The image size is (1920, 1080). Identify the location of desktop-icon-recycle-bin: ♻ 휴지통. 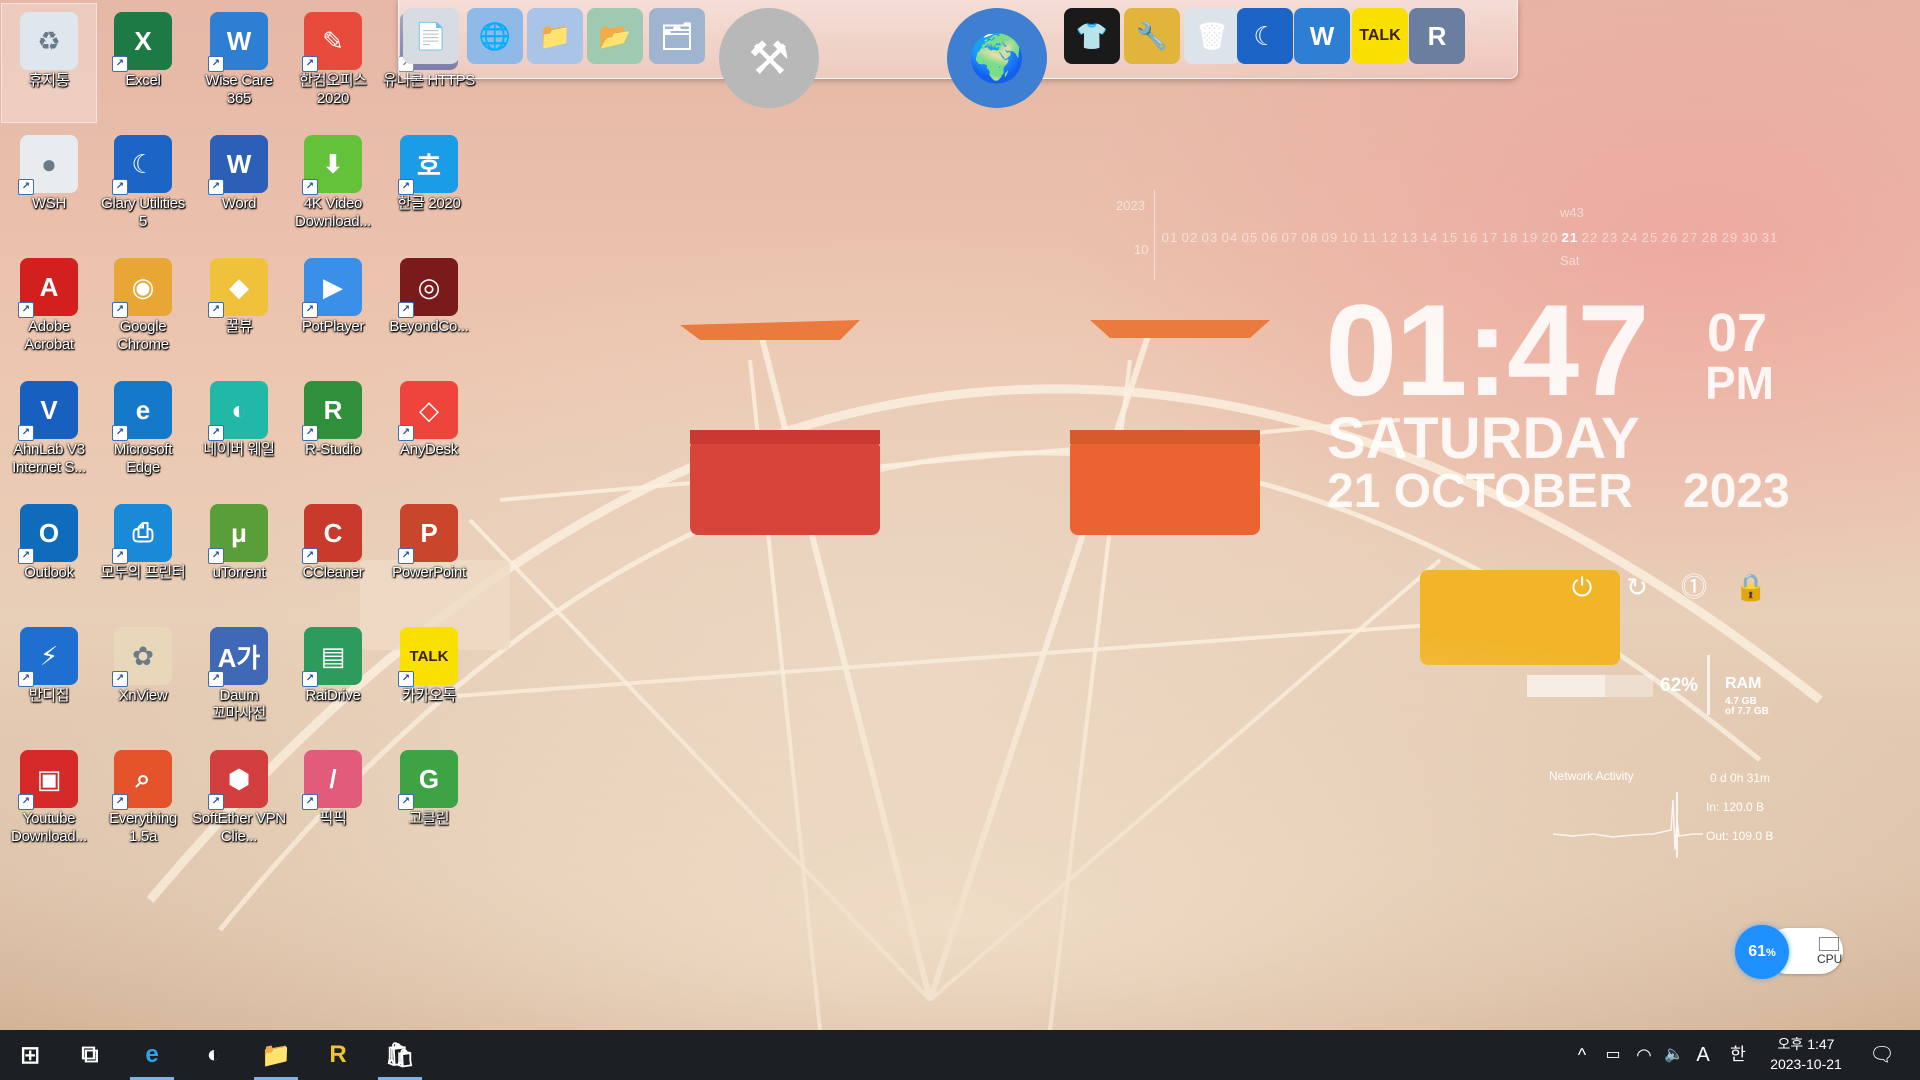
(49, 63).